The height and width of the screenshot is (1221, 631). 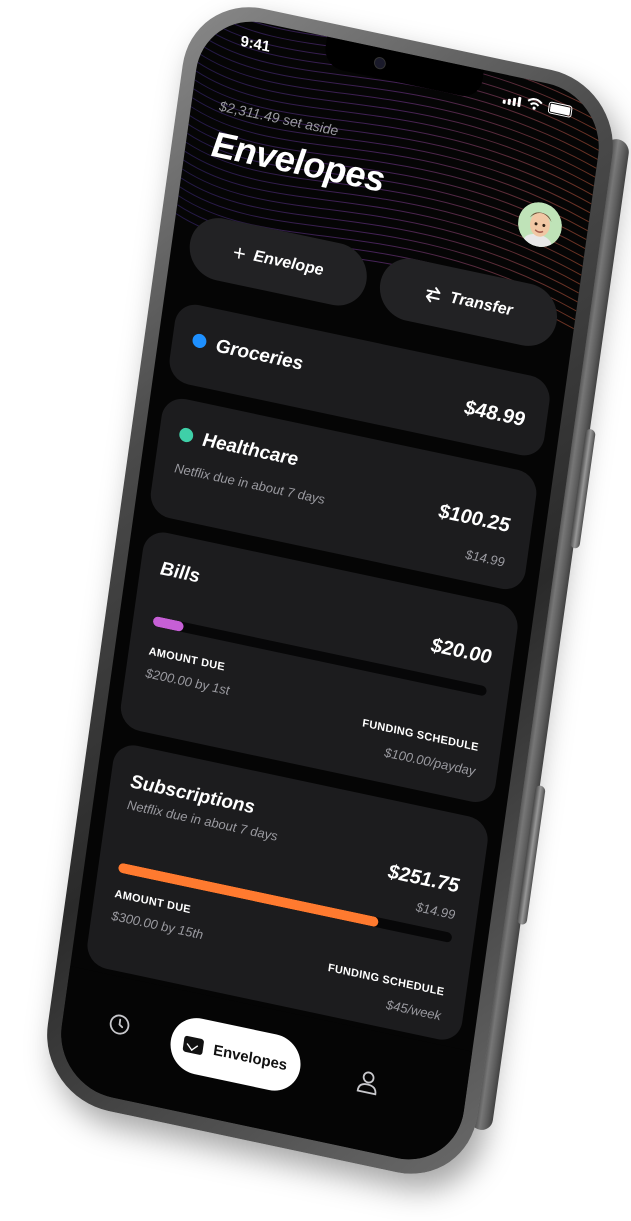 I want to click on person-icon, so click(x=366, y=1083).